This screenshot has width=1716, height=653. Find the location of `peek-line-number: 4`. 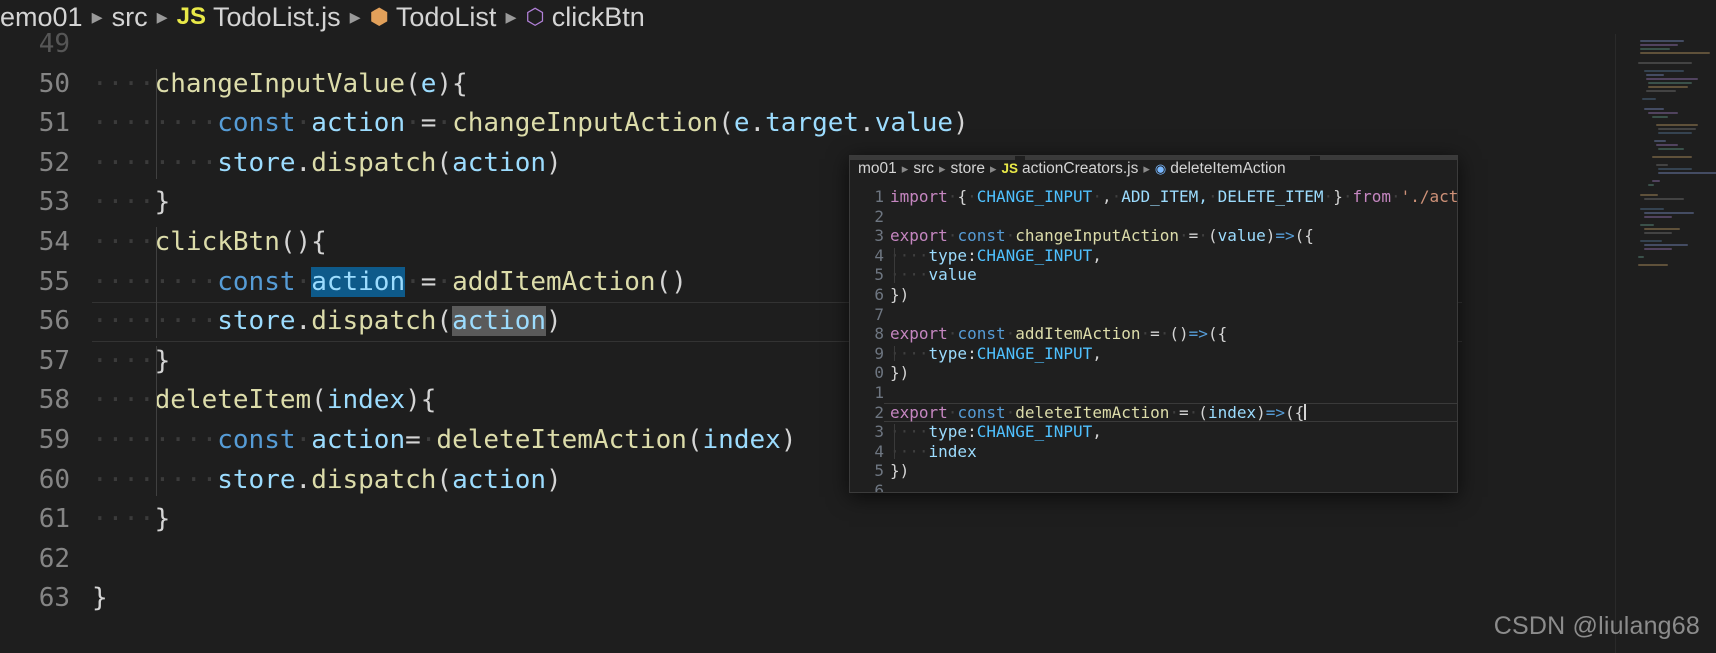

peek-line-number: 4 is located at coordinates (879, 255).